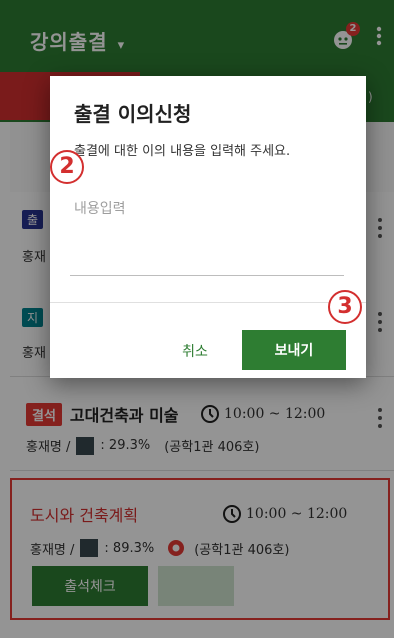  Describe the element at coordinates (182, 151) in the screenshot. I see `dialog-subtitle: 출결에 대한 이의 내용을 입력해 주세요.` at that location.